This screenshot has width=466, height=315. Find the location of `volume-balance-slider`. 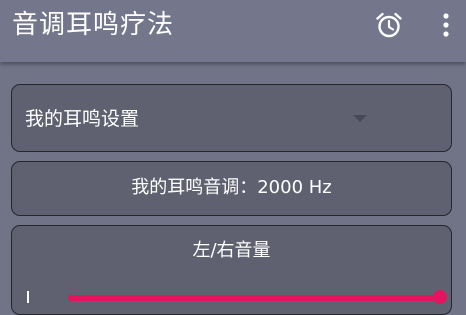

volume-balance-slider is located at coordinates (236, 296).